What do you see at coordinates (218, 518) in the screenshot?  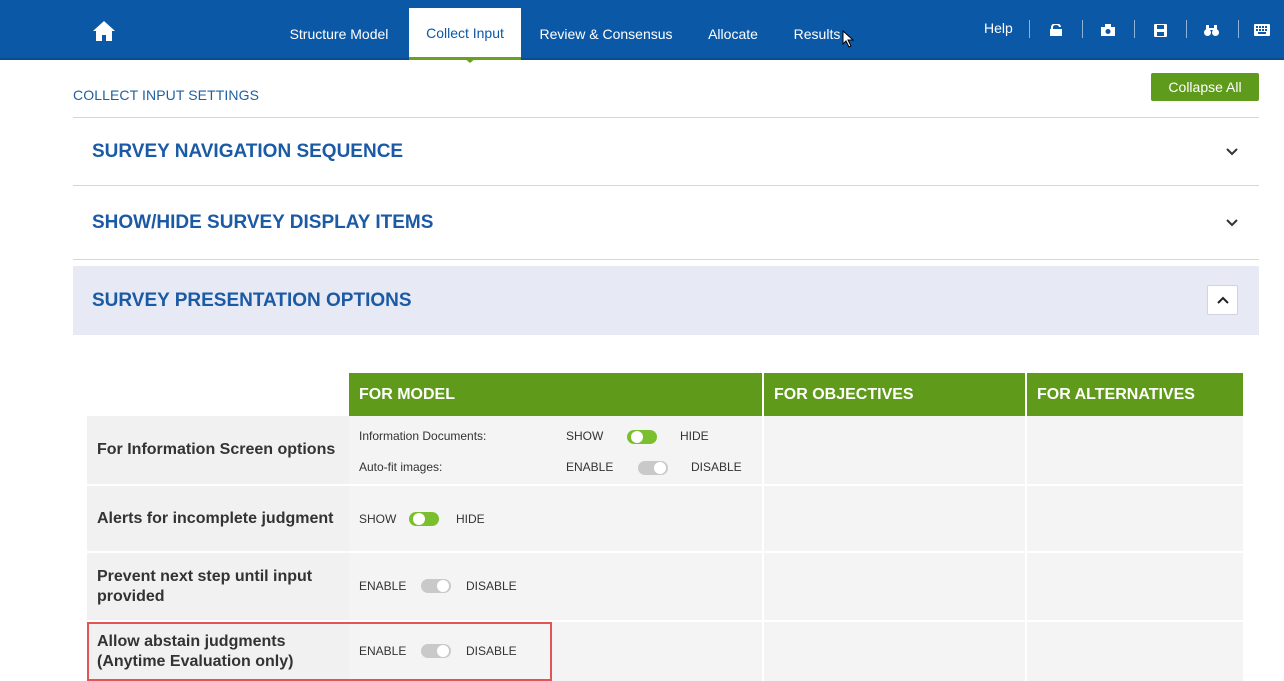 I see `row-label-alerts-incomplete: Alerts for incomplete judgment` at bounding box center [218, 518].